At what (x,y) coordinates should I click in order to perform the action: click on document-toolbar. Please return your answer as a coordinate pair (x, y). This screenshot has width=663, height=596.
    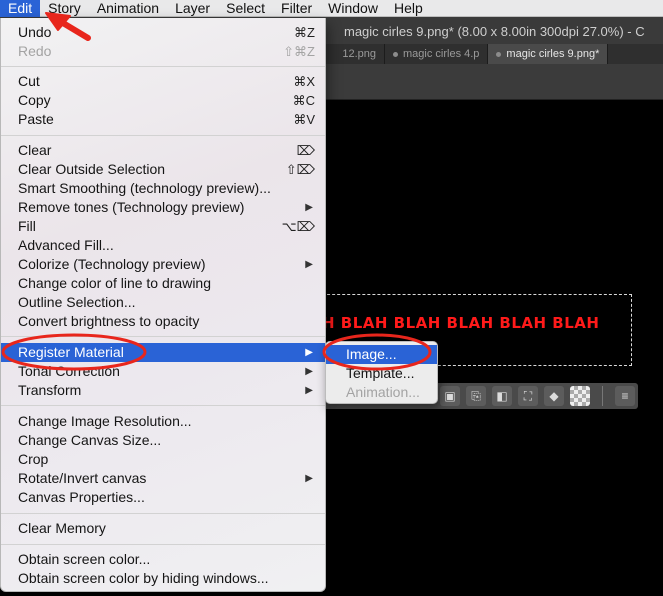
    Looking at the image, I should click on (481, 82).